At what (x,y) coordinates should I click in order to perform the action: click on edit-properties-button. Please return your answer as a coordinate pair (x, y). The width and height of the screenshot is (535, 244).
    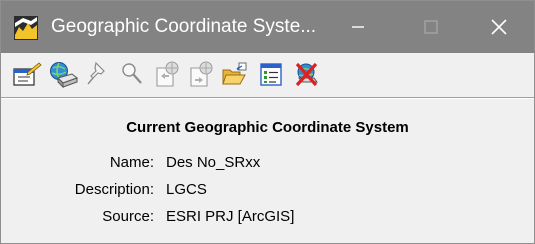
    Looking at the image, I should click on (27, 74).